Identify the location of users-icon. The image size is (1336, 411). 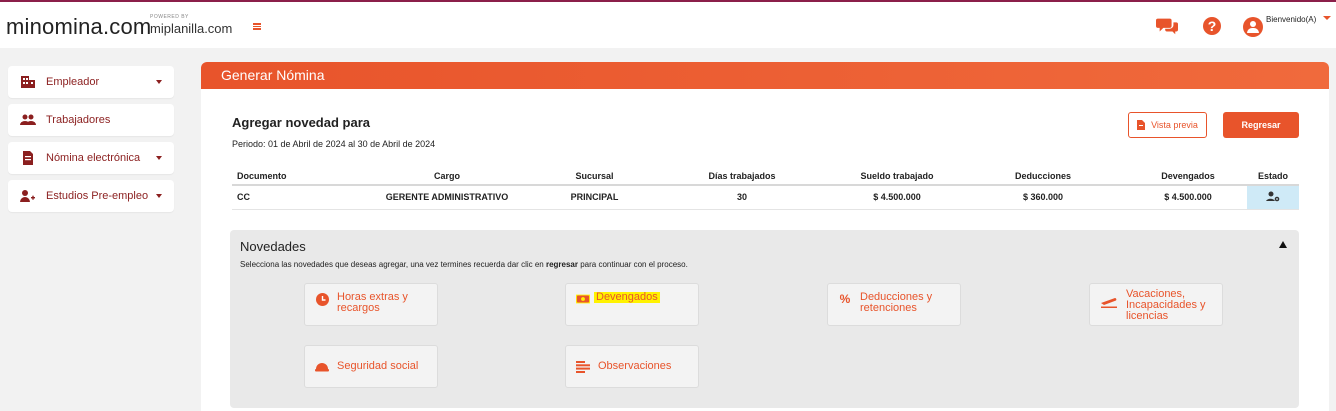
(28, 120).